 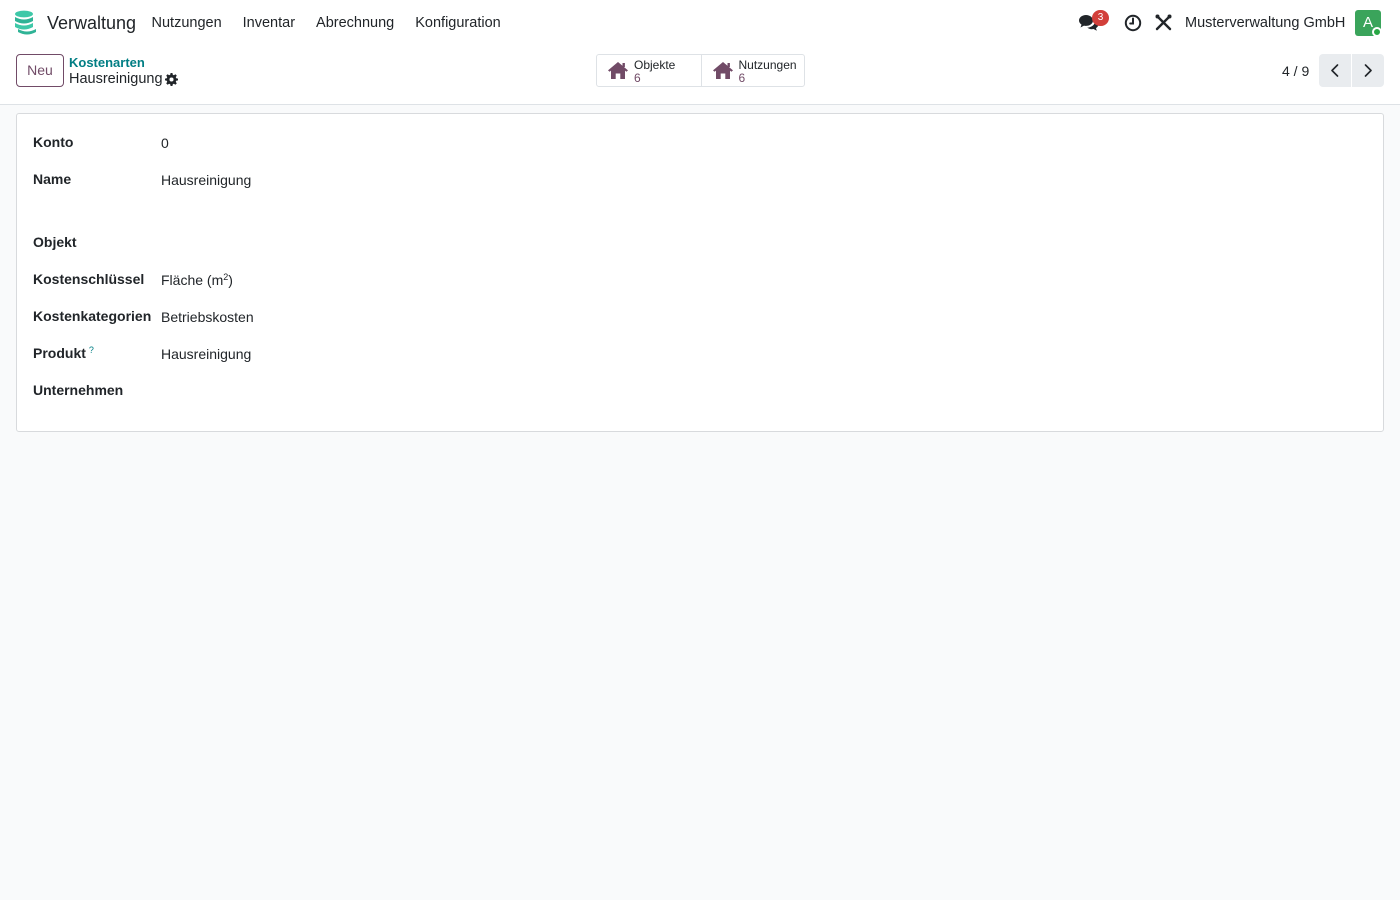 What do you see at coordinates (655, 65) in the screenshot?
I see `smart-button-label: Objekte` at bounding box center [655, 65].